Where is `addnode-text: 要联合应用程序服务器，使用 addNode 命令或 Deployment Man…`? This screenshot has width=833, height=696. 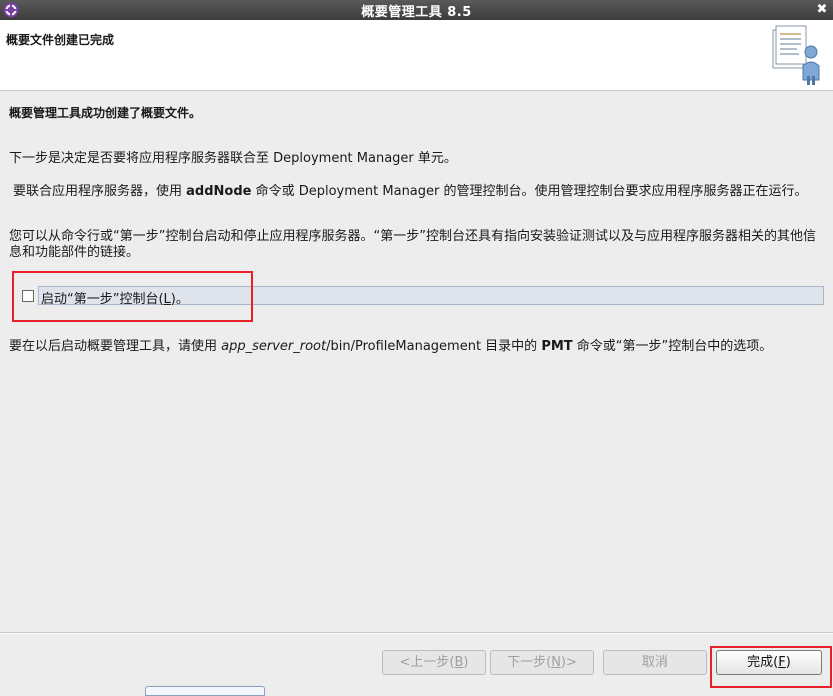
addnode-text: 要联合应用程序服务器，使用 addNode 命令或 Deployment Man… is located at coordinates (410, 189).